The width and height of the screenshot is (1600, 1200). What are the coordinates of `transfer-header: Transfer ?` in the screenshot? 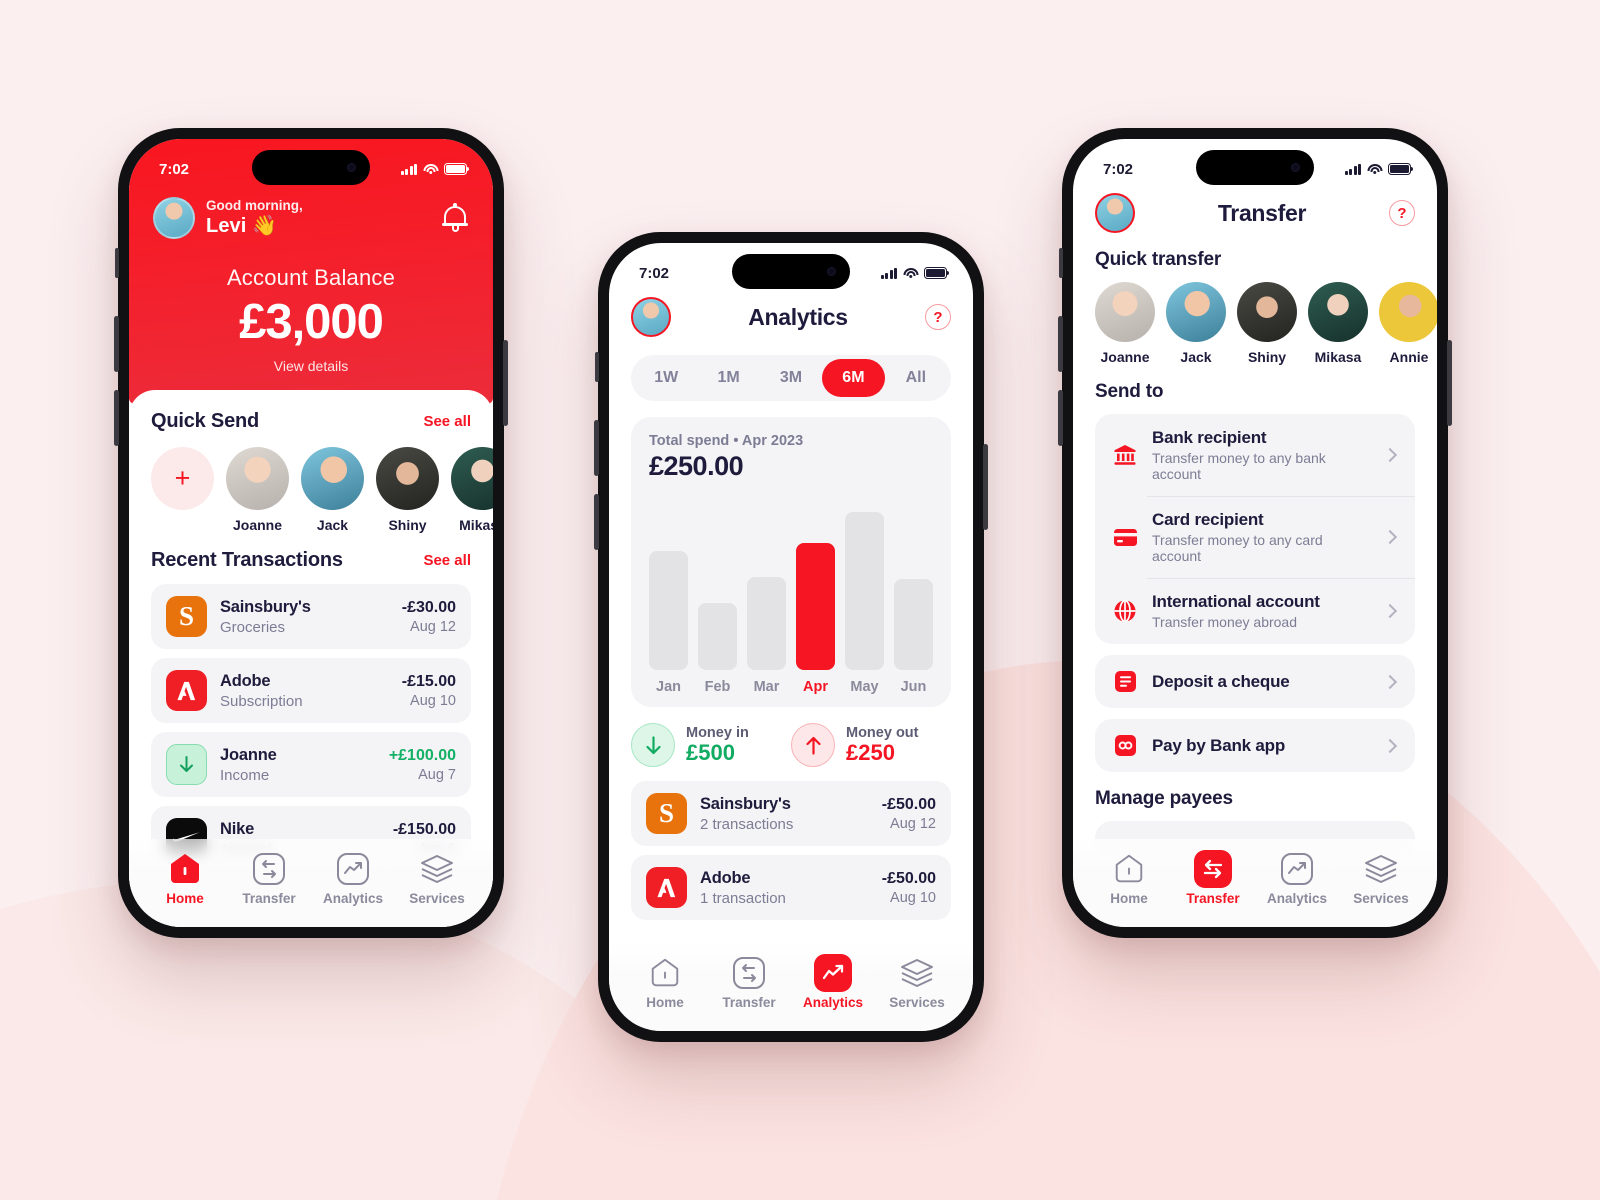 It's located at (1255, 212).